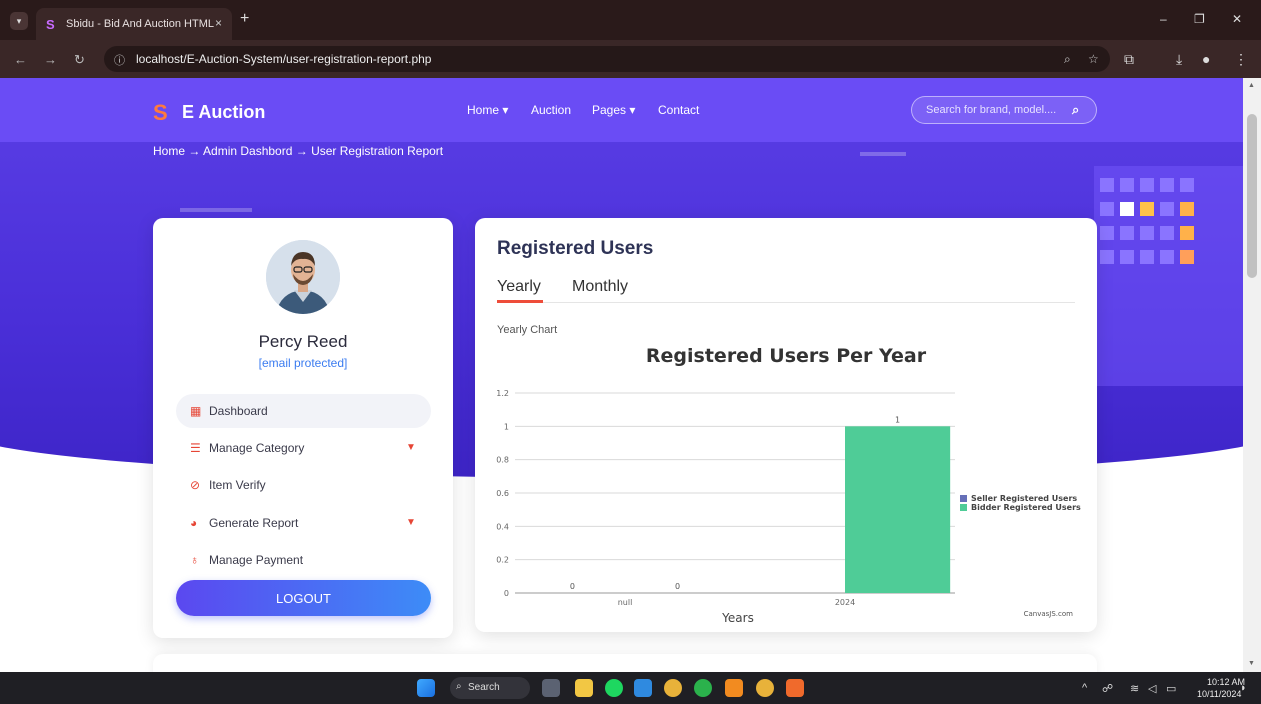 This screenshot has height=704, width=1261. What do you see at coordinates (50, 59) in the screenshot?
I see `forward-icon: →` at bounding box center [50, 59].